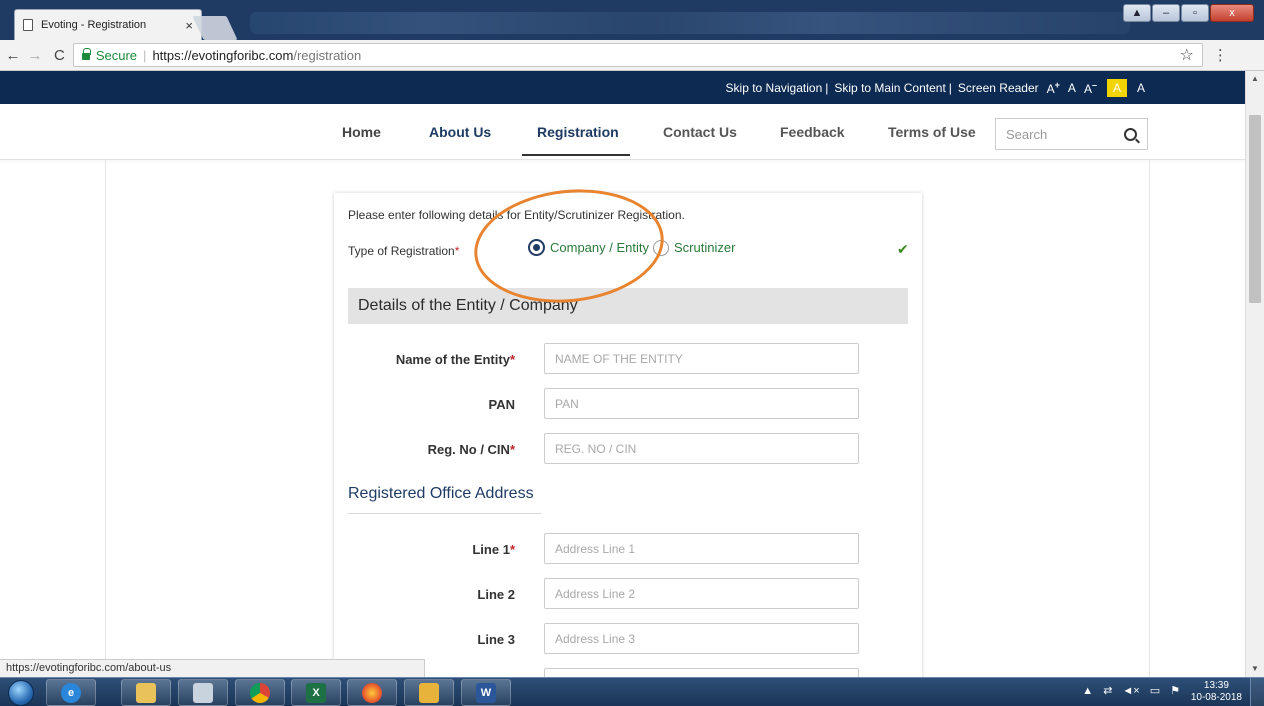 The height and width of the screenshot is (706, 1264). What do you see at coordinates (1216, 697) in the screenshot?
I see `clock-date: 10-08-2018` at bounding box center [1216, 697].